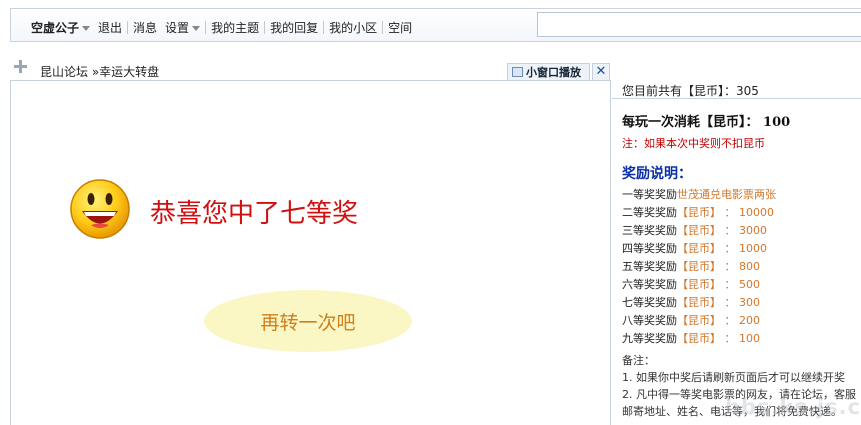  I want to click on close-icon: ✕, so click(601, 72).